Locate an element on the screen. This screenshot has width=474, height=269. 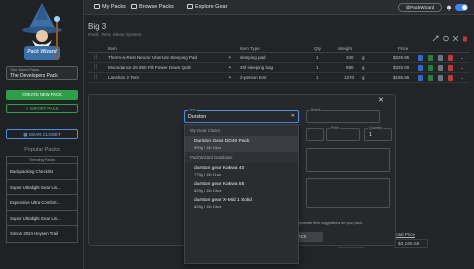
create-new-pack-button: CREATE NEW PACK is located at coordinates (42, 95).